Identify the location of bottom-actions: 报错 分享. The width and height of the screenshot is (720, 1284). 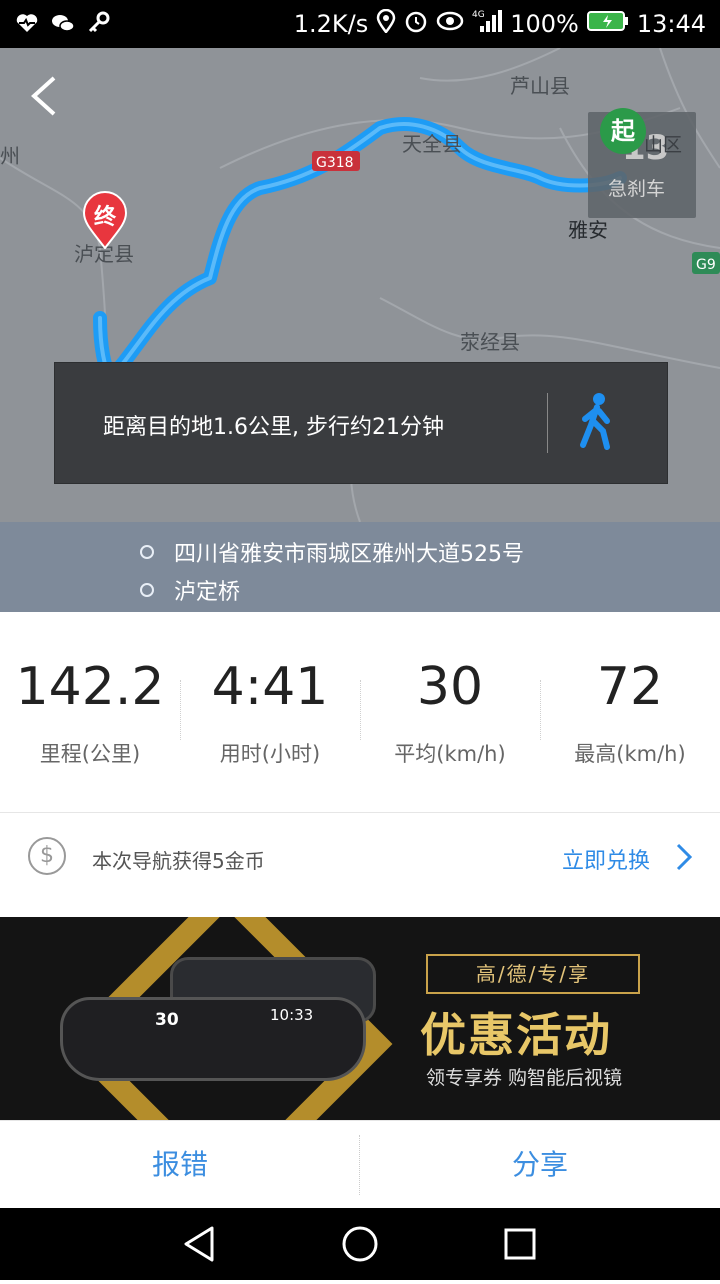
(360, 1164).